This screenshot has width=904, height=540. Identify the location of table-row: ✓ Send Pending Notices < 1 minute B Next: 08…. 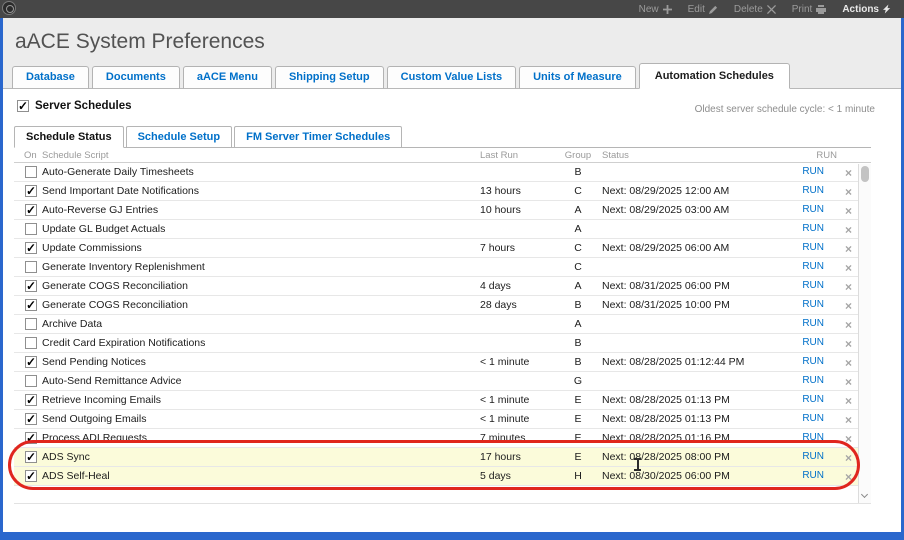
(436, 362).